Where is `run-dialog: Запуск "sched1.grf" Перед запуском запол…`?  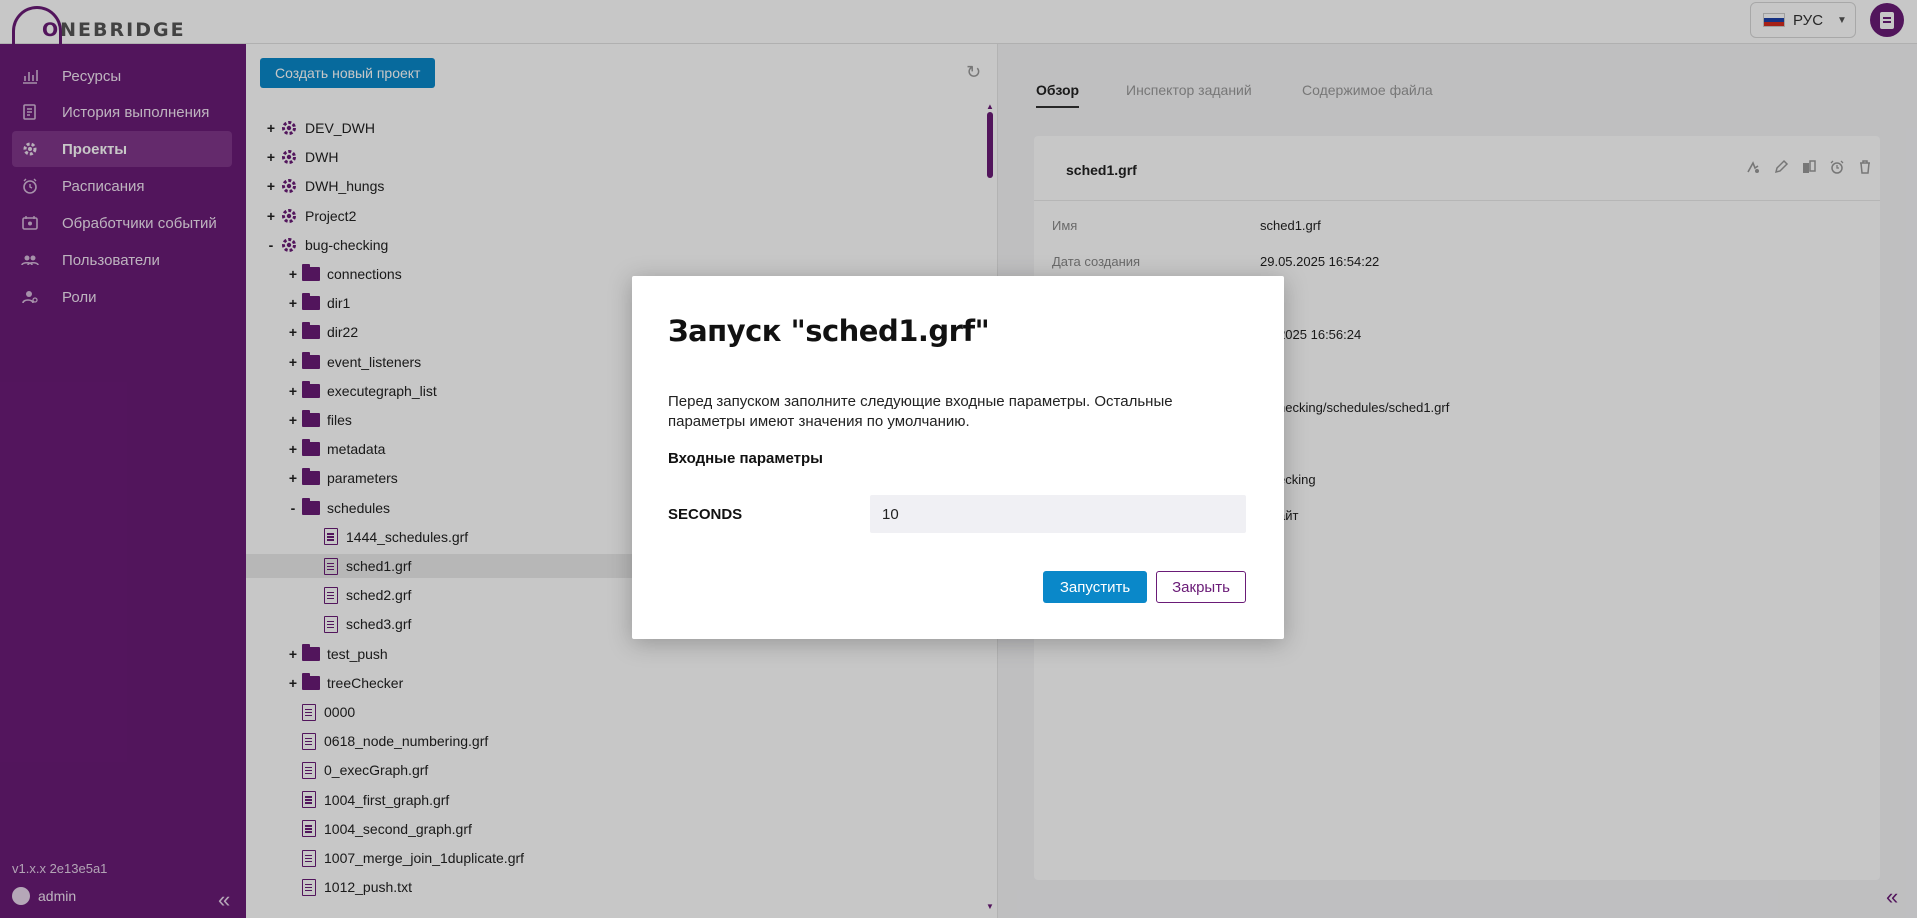
run-dialog: Запуск "sched1.grf" Перед запуском запол… is located at coordinates (958, 457).